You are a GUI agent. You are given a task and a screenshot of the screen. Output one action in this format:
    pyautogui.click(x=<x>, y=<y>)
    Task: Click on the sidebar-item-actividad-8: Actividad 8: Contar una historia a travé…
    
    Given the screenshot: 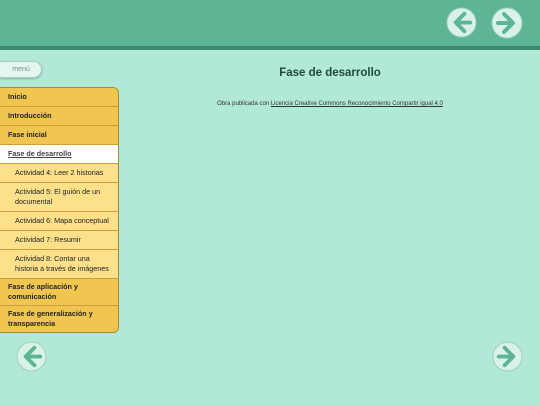 What is the action you would take?
    pyautogui.click(x=59, y=264)
    